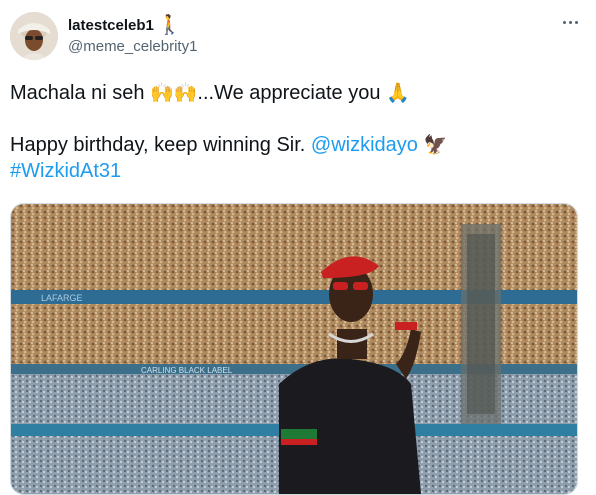 This screenshot has width=596, height=495. What do you see at coordinates (62, 298) in the screenshot?
I see `banner-lafarge: LAFARGE` at bounding box center [62, 298].